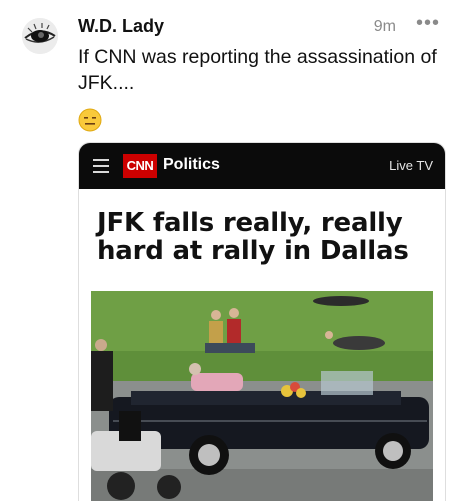  Describe the element at coordinates (121, 26) in the screenshot. I see `author-name: W.D. Lady` at that location.